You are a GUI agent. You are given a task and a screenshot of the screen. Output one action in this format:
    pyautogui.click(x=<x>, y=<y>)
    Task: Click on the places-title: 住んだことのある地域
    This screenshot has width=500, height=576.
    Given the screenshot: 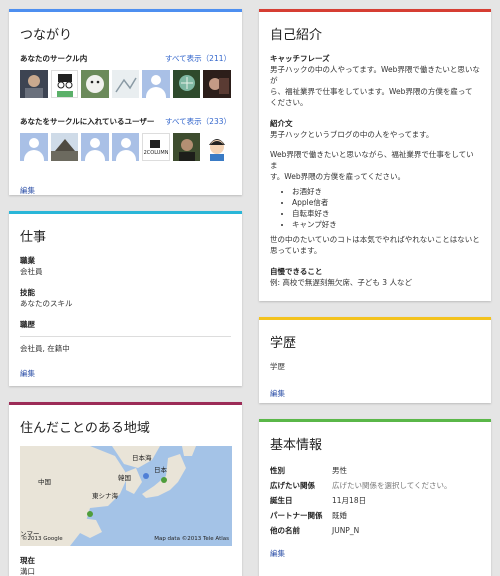 What is the action you would take?
    pyautogui.click(x=85, y=428)
    